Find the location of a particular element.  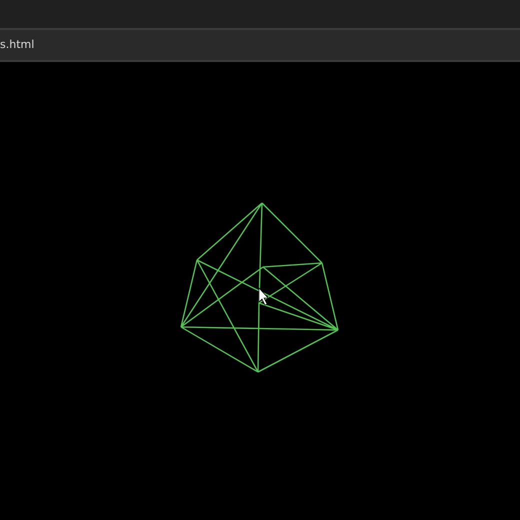

cursor-icon is located at coordinates (263, 296).